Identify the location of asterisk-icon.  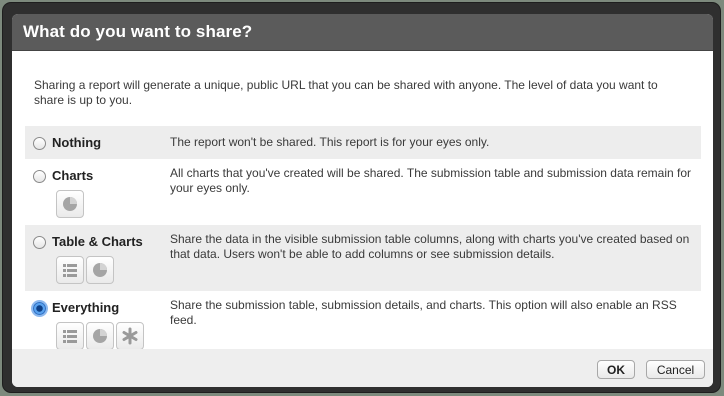
(130, 336).